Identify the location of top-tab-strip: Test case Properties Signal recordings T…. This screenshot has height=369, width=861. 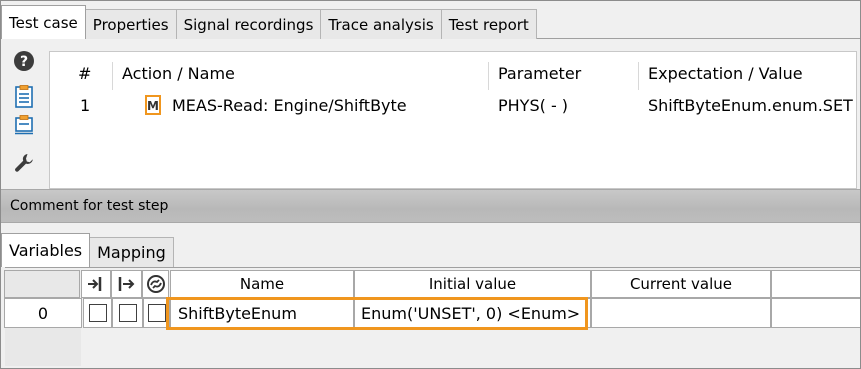
(430, 22).